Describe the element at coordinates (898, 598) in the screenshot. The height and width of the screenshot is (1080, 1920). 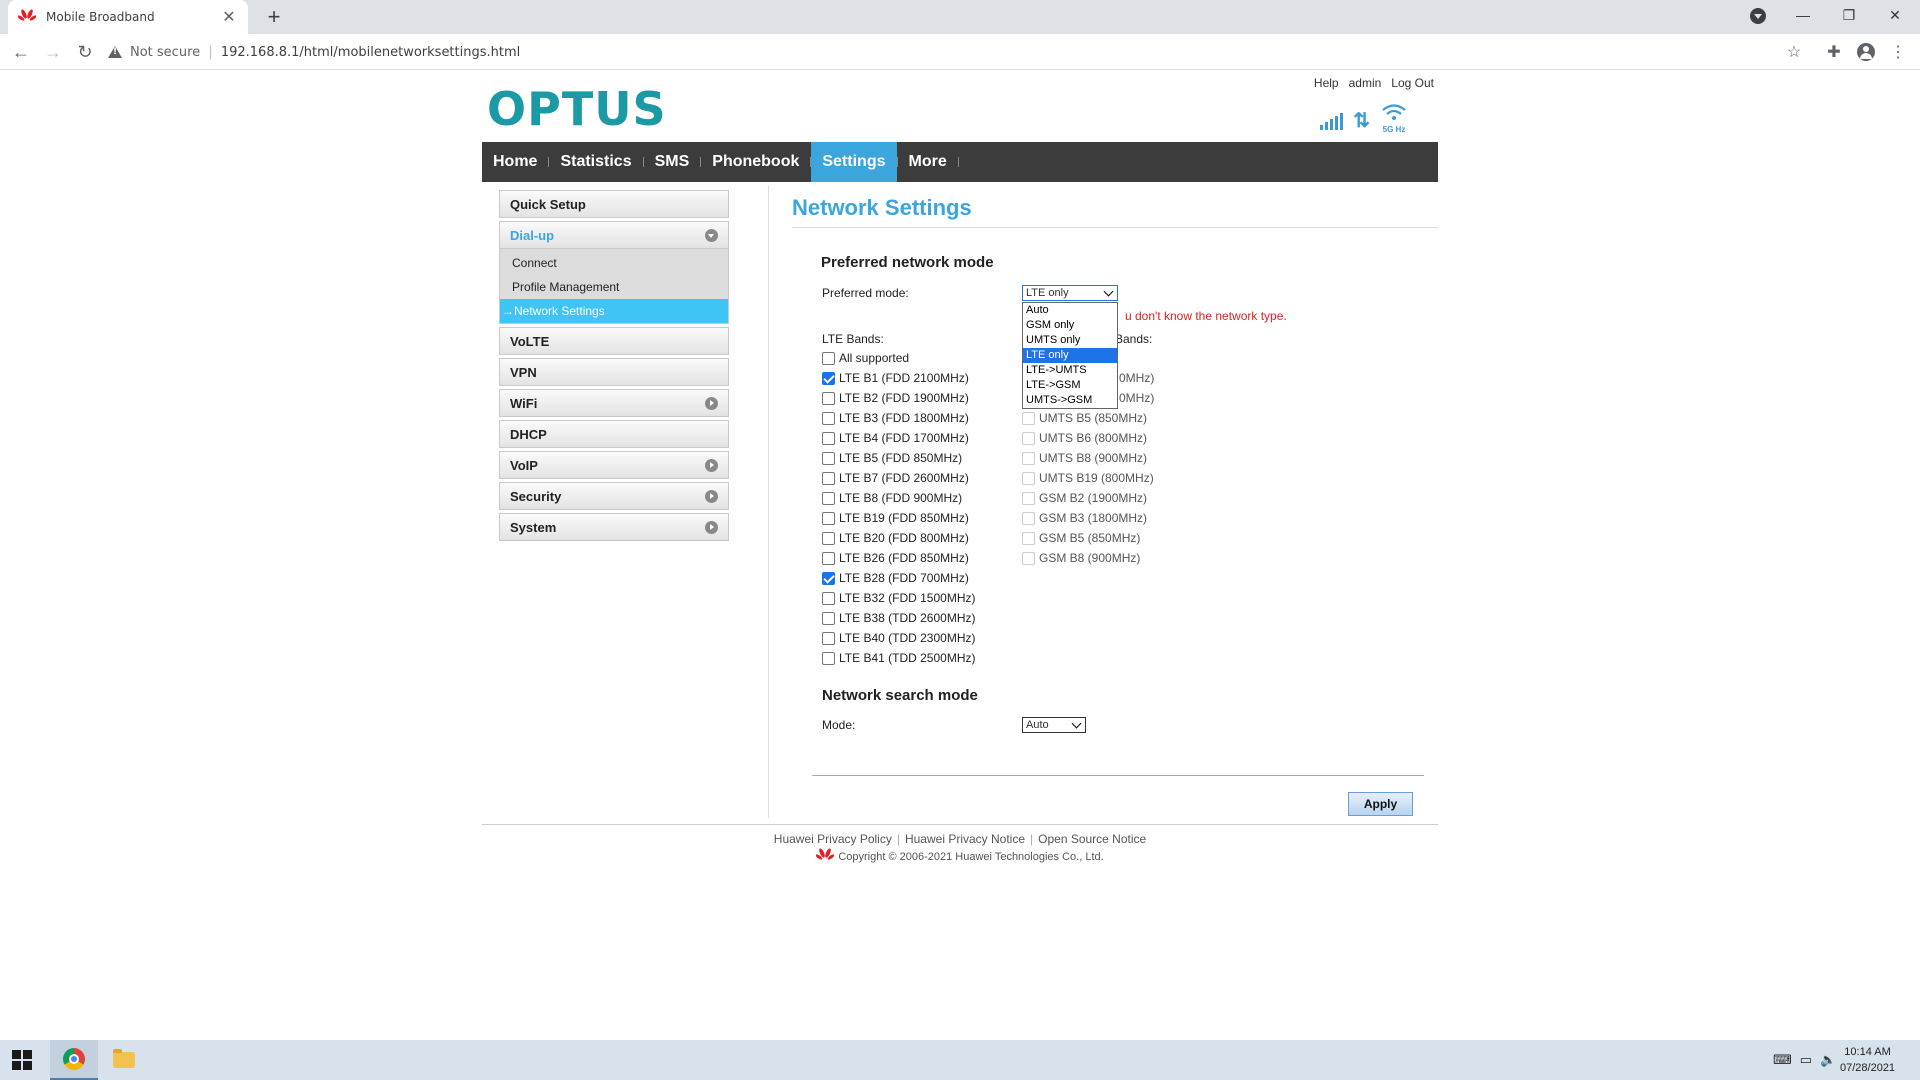
I see `lte-band-row: LTE B32 (FDD 1500MHz)` at that location.